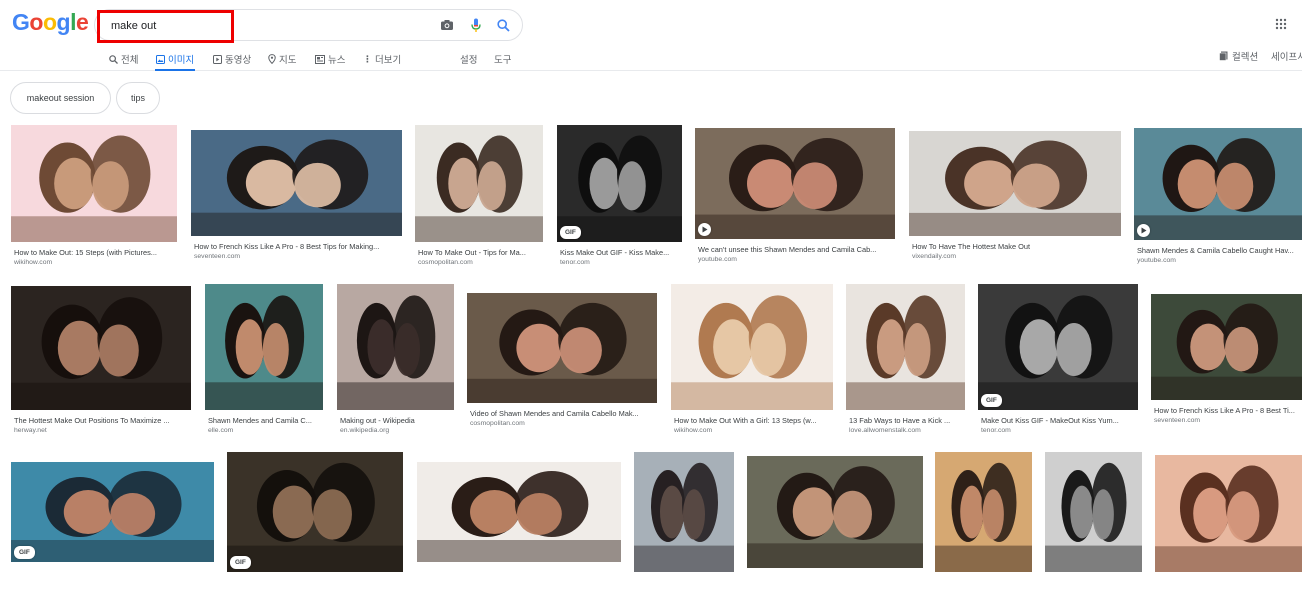 Image resolution: width=1302 pixels, height=596 pixels. Describe the element at coordinates (60, 98) in the screenshot. I see `chip-makeout-session: makeout session` at that location.